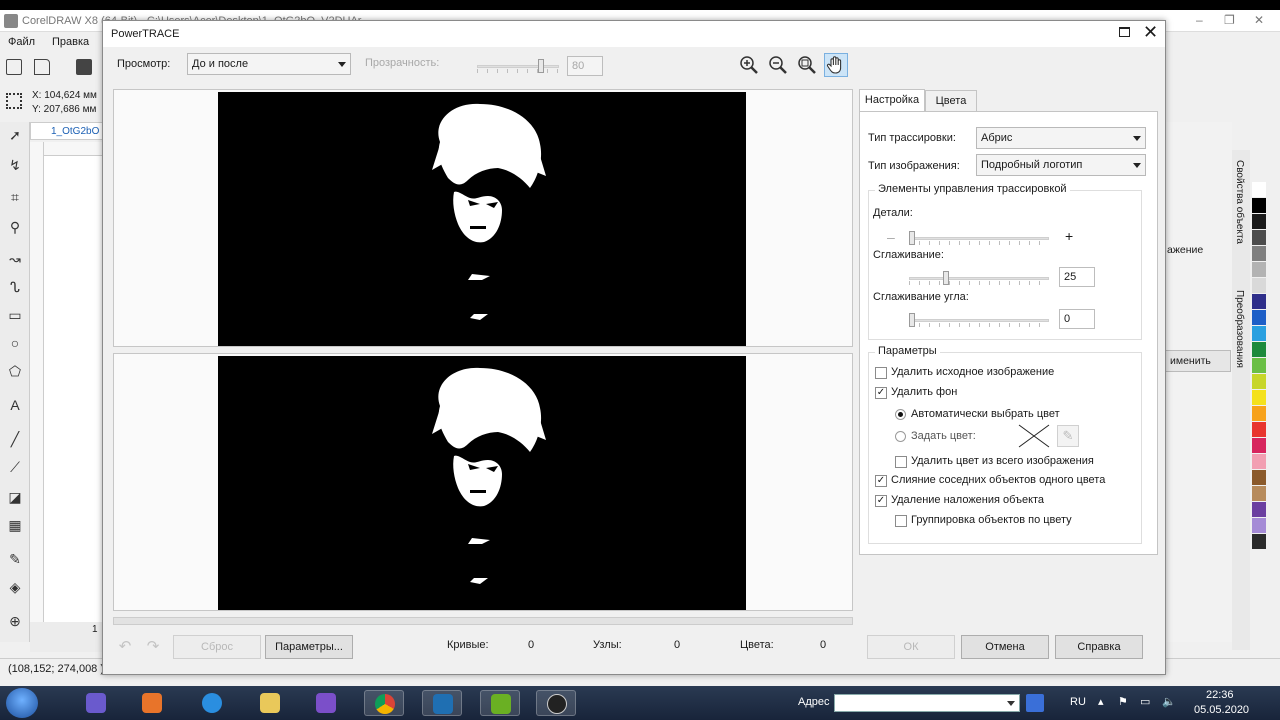 The width and height of the screenshot is (1280, 720). Describe the element at coordinates (95, 629) in the screenshot. I see `page-number: 1` at that location.